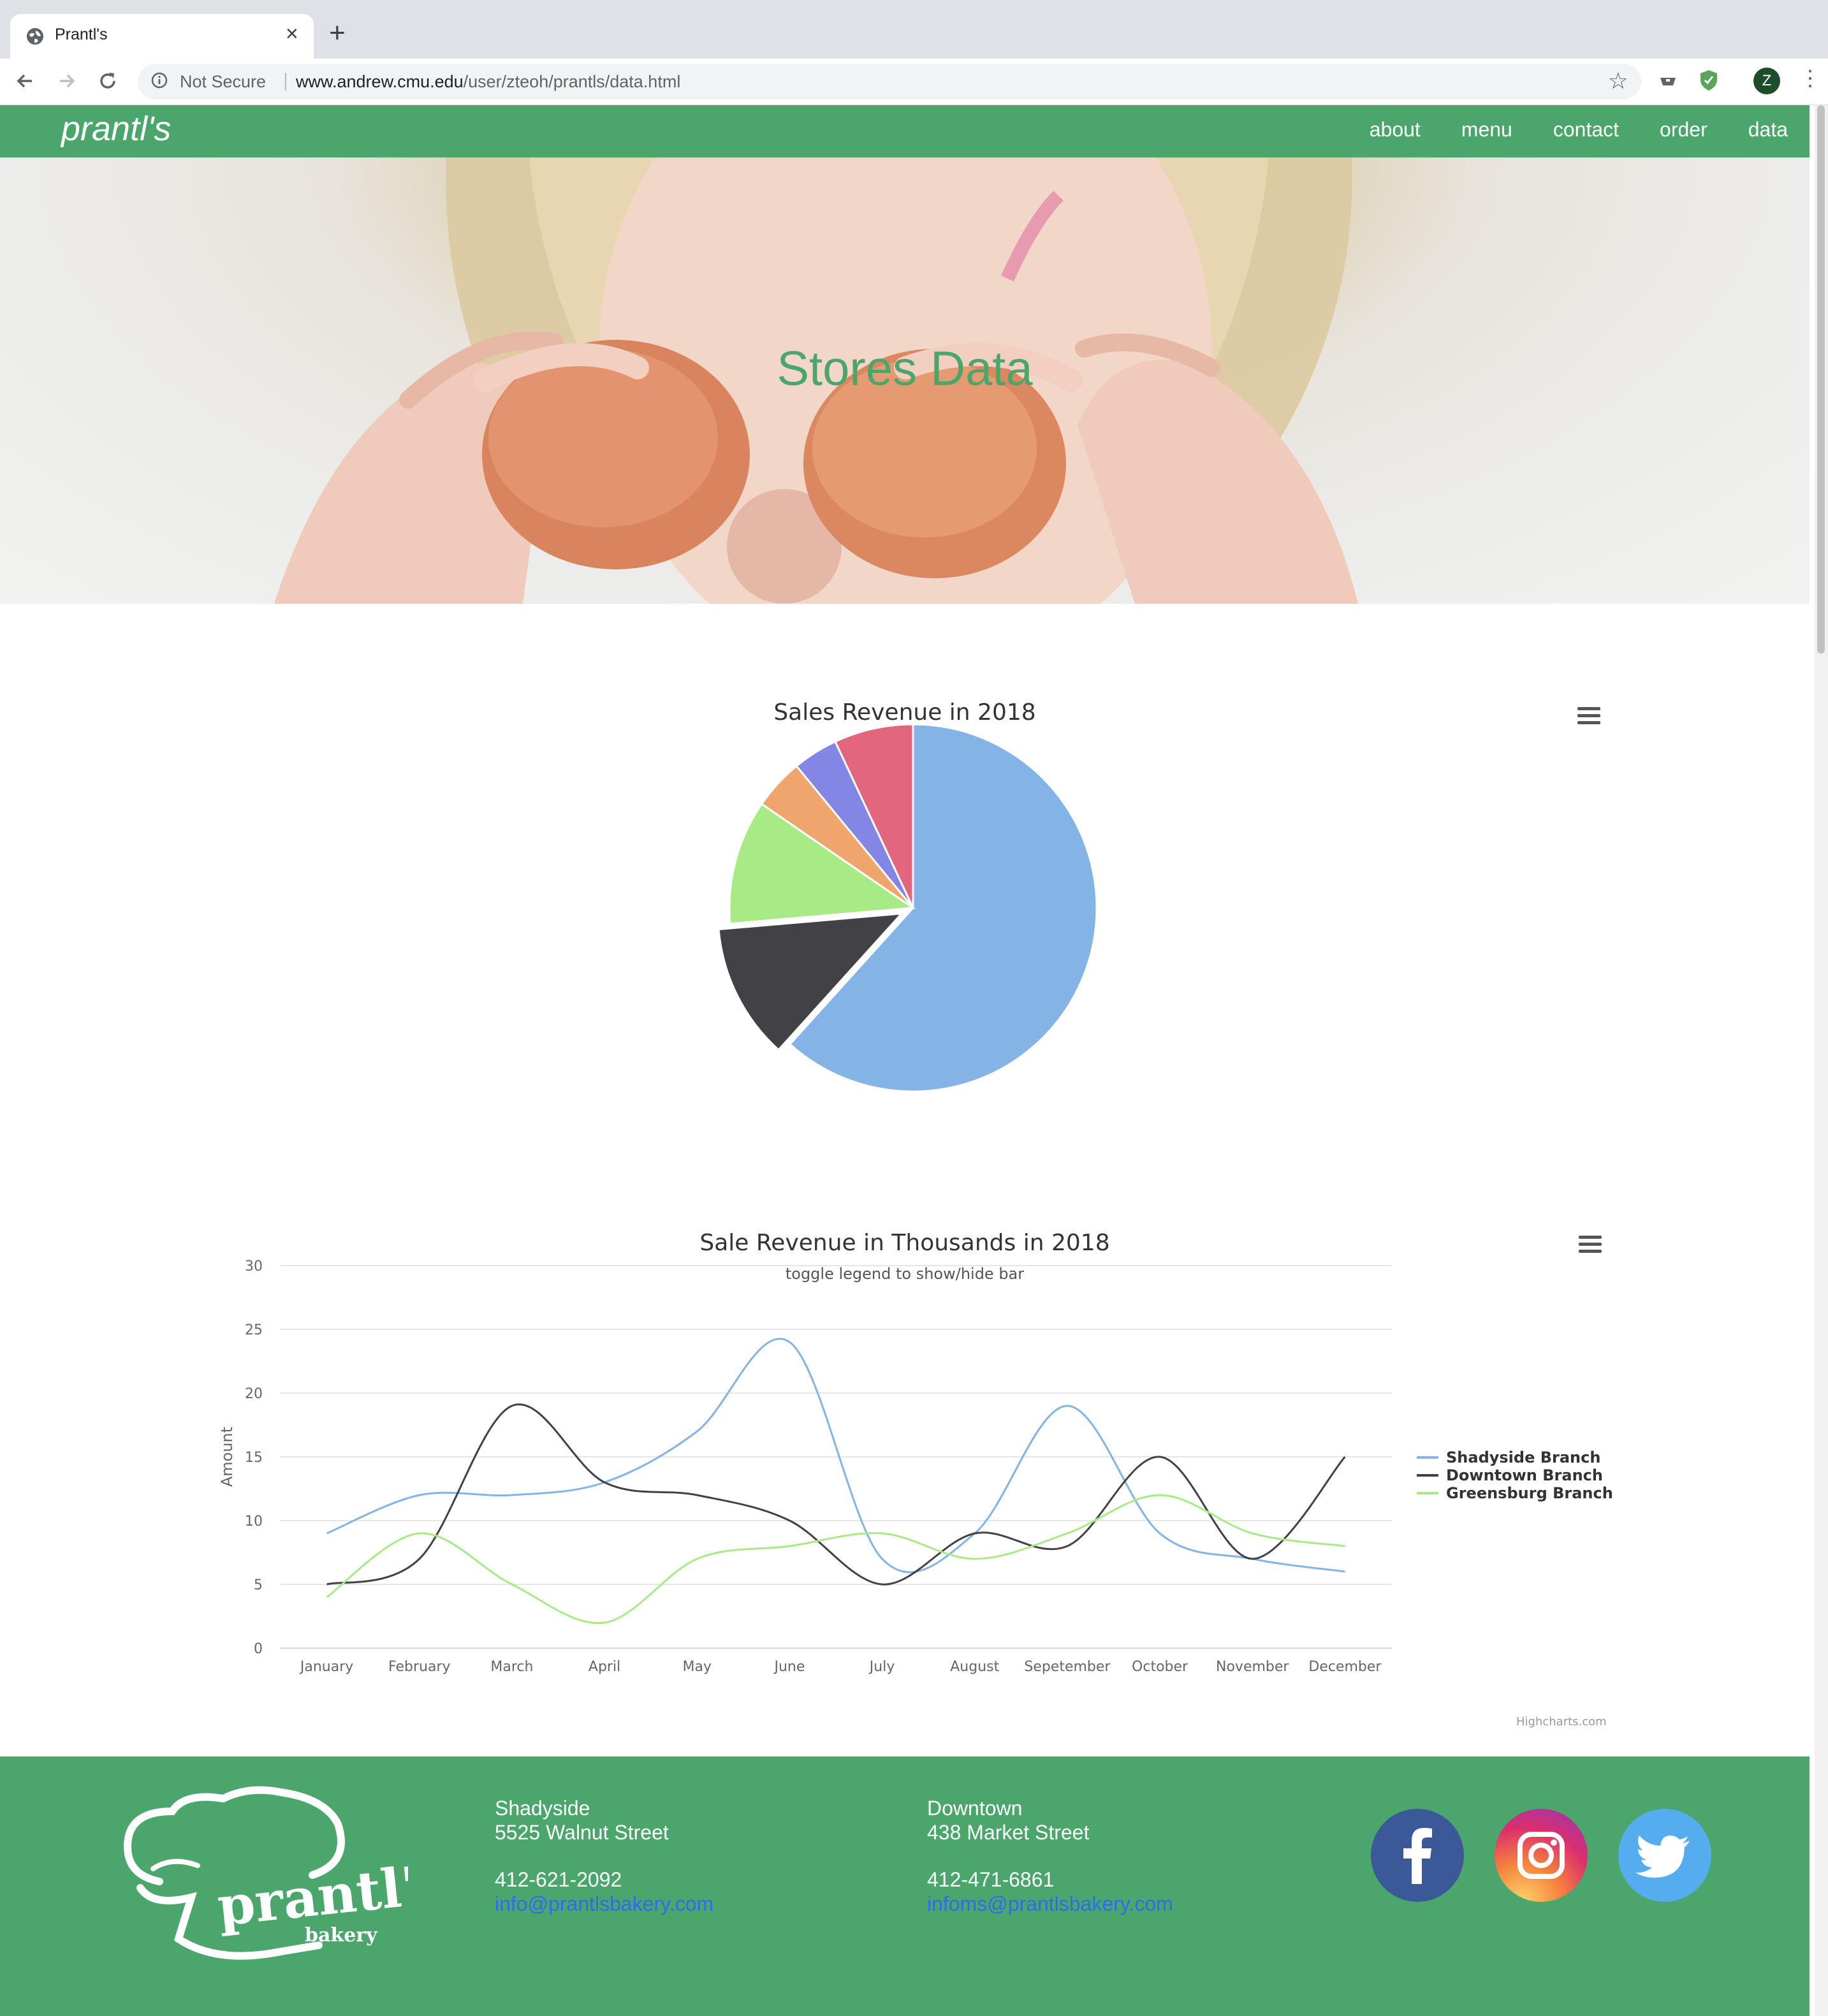 Image resolution: width=1828 pixels, height=2016 pixels. What do you see at coordinates (419, 1667) in the screenshot?
I see `x-tick-label: February` at bounding box center [419, 1667].